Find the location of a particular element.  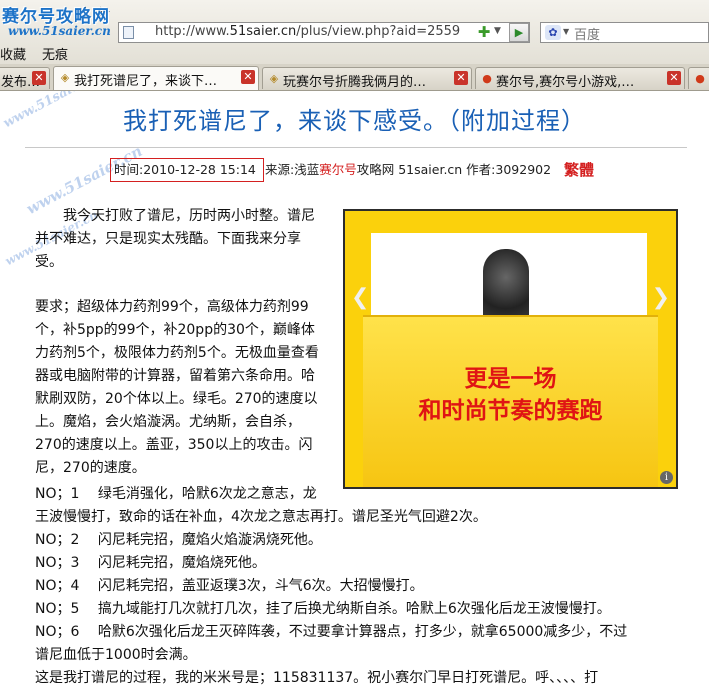

text-line: 力药剂5个，极限体力药剂5个。无极血量查看 is located at coordinates (177, 353).